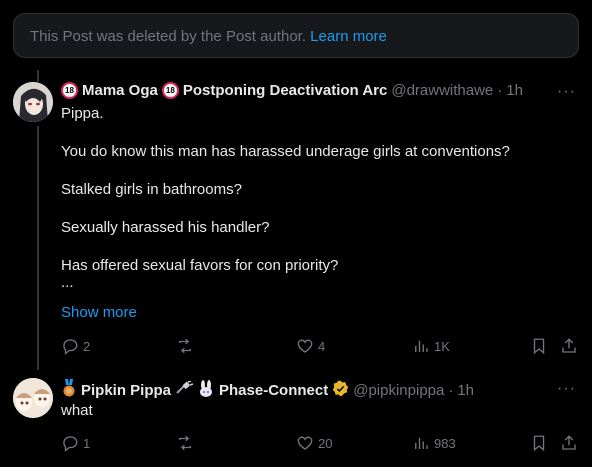  What do you see at coordinates (314, 443) in the screenshot?
I see `like-button: 20` at bounding box center [314, 443].